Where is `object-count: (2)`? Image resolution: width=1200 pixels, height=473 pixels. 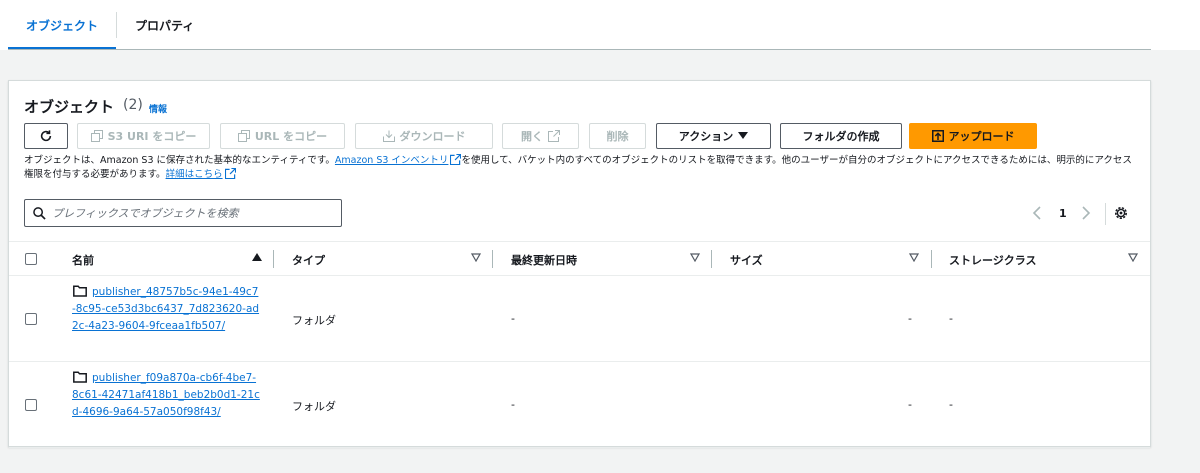 object-count: (2) is located at coordinates (133, 105).